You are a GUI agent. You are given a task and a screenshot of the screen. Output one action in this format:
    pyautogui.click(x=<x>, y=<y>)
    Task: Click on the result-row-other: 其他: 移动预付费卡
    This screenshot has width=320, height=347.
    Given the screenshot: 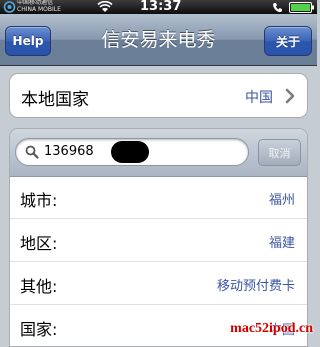 What is the action you would take?
    pyautogui.click(x=158, y=283)
    